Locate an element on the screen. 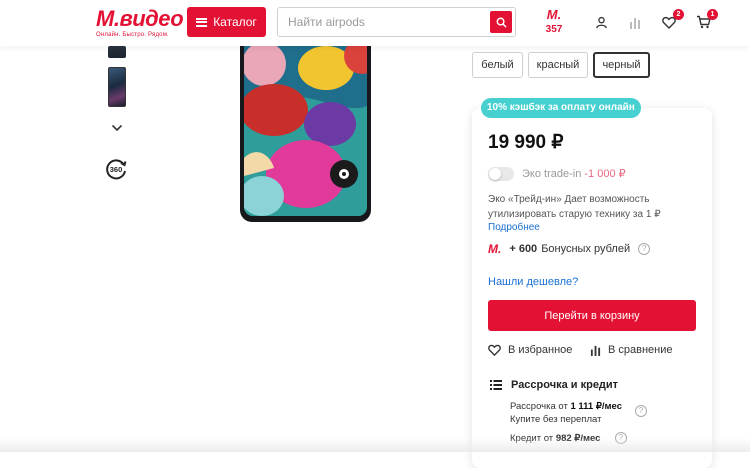 Image resolution: width=750 pixels, height=468 pixels. user-icon is located at coordinates (601, 22).